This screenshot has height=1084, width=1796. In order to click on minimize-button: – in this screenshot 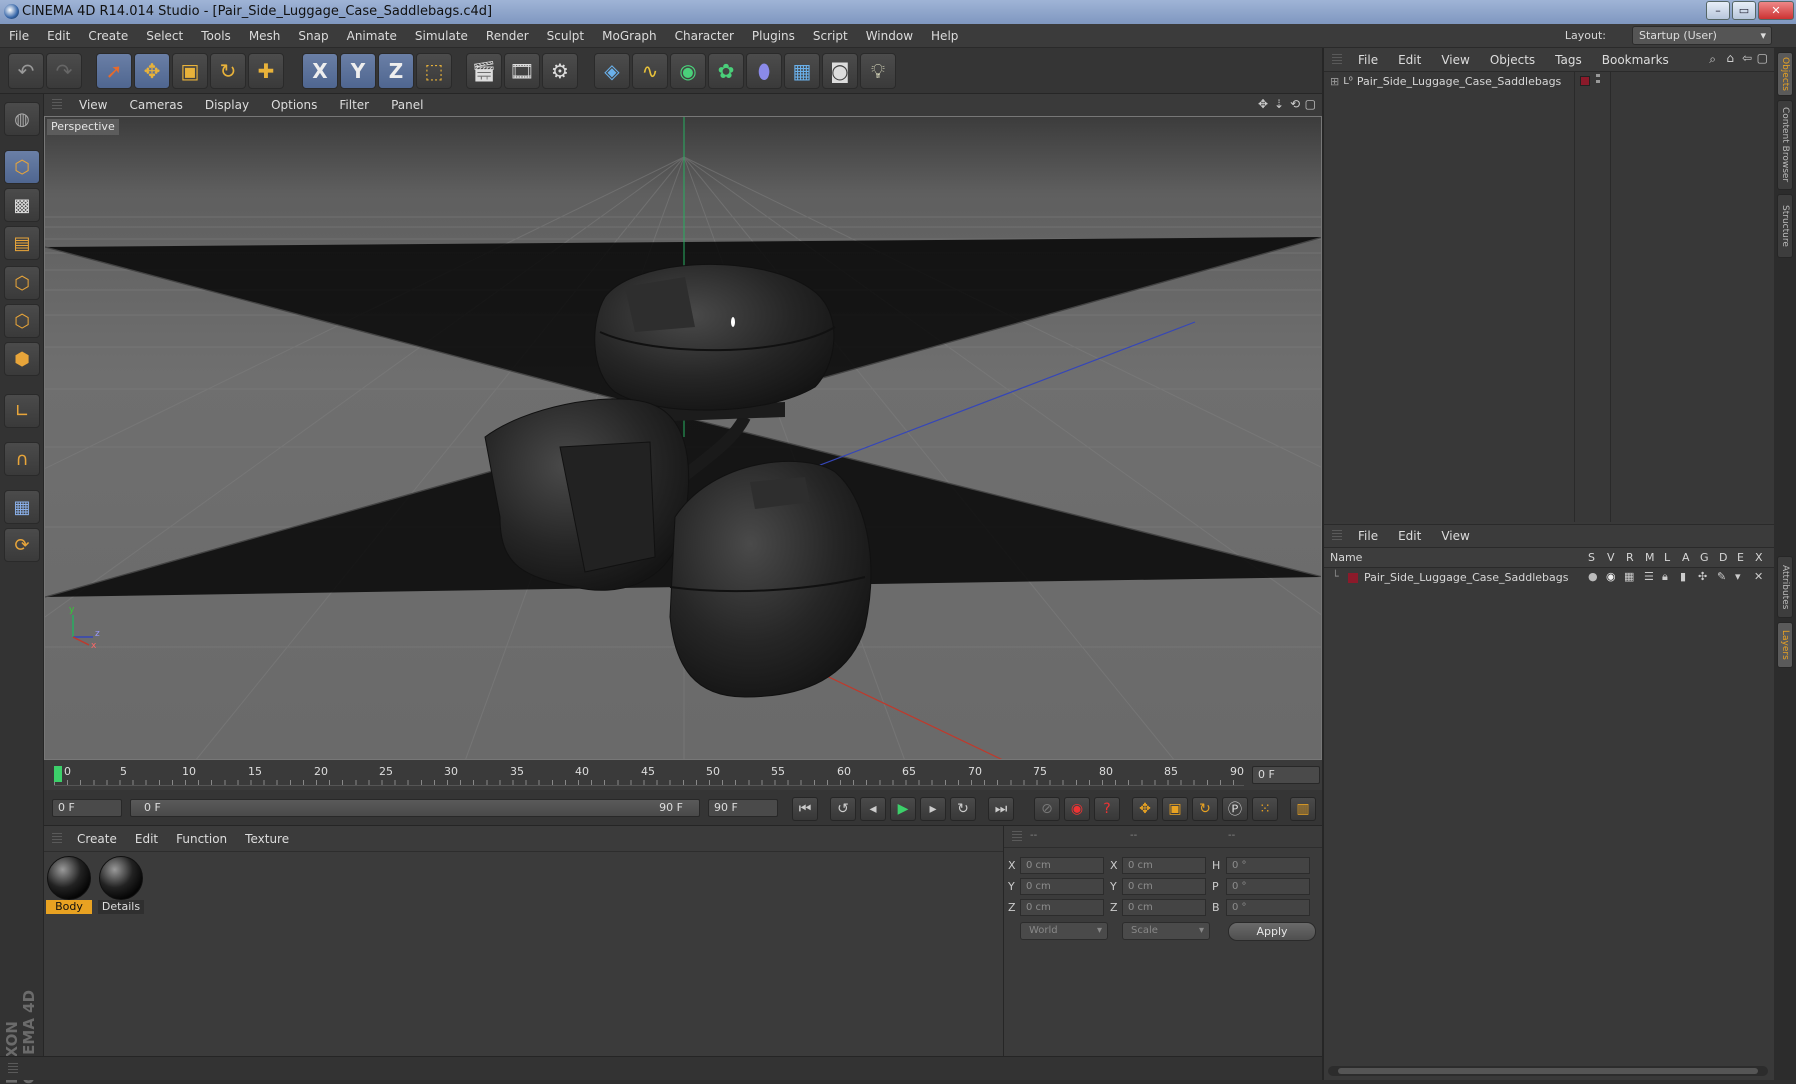, I will do `click(1718, 10)`.